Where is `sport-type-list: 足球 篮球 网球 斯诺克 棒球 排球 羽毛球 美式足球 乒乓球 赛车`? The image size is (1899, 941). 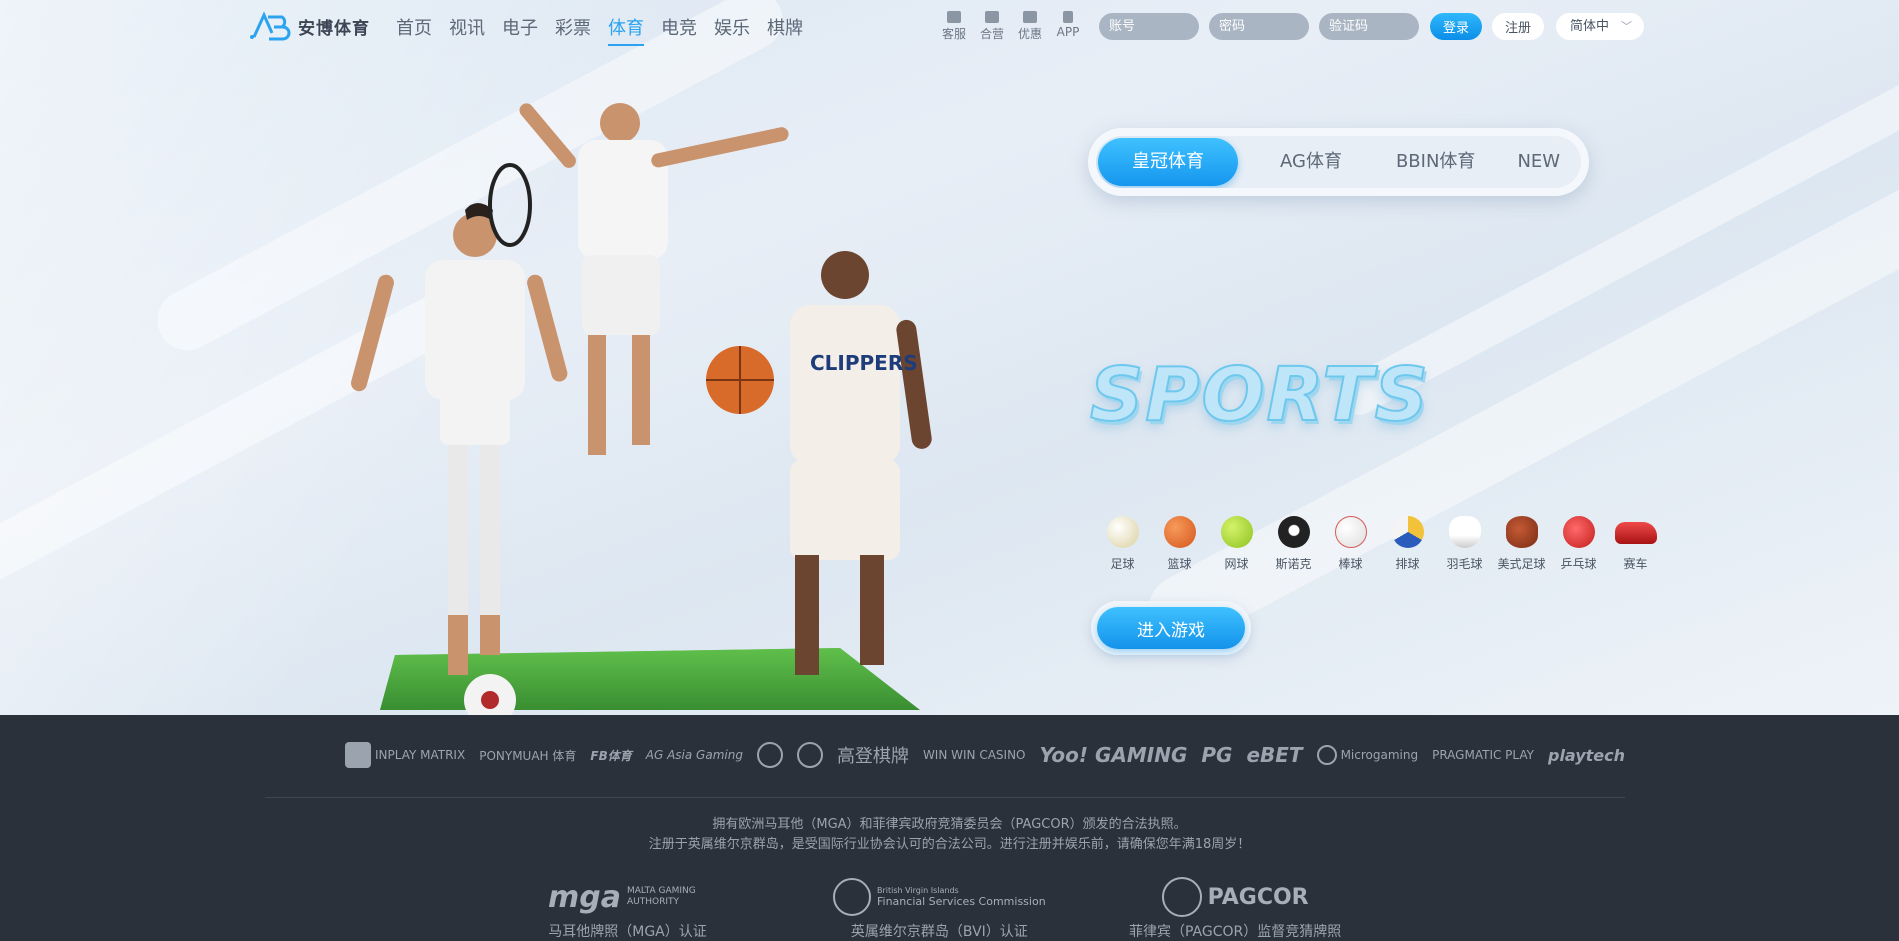 sport-type-list: 足球 篮球 网球 斯诺克 棒球 排球 羽毛球 美式足球 乒乓球 赛车 is located at coordinates (1379, 544).